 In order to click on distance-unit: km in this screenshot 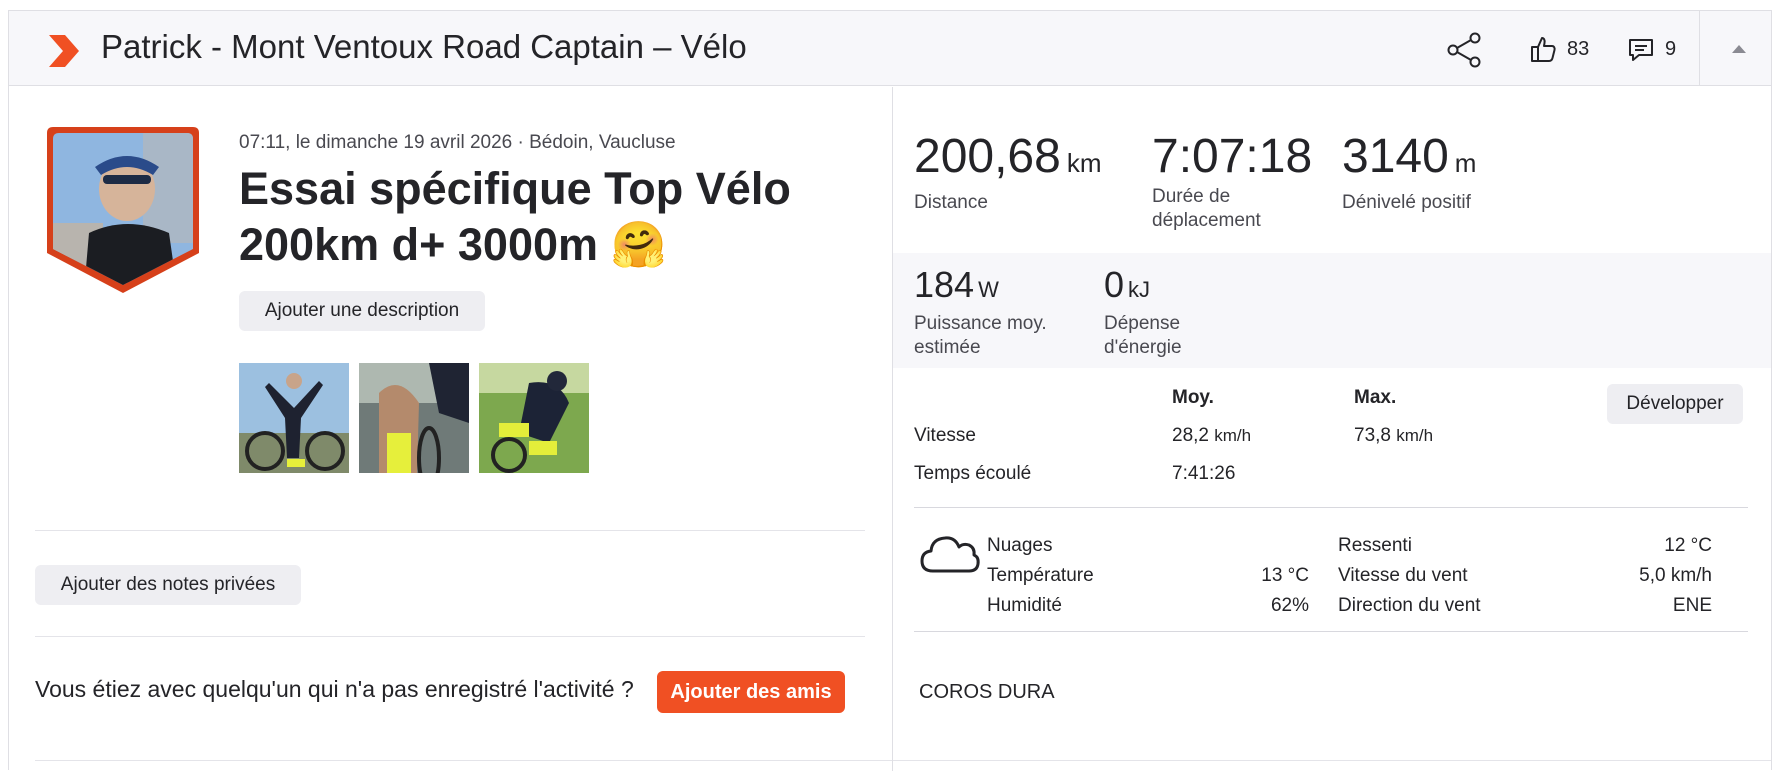, I will do `click(1084, 163)`.